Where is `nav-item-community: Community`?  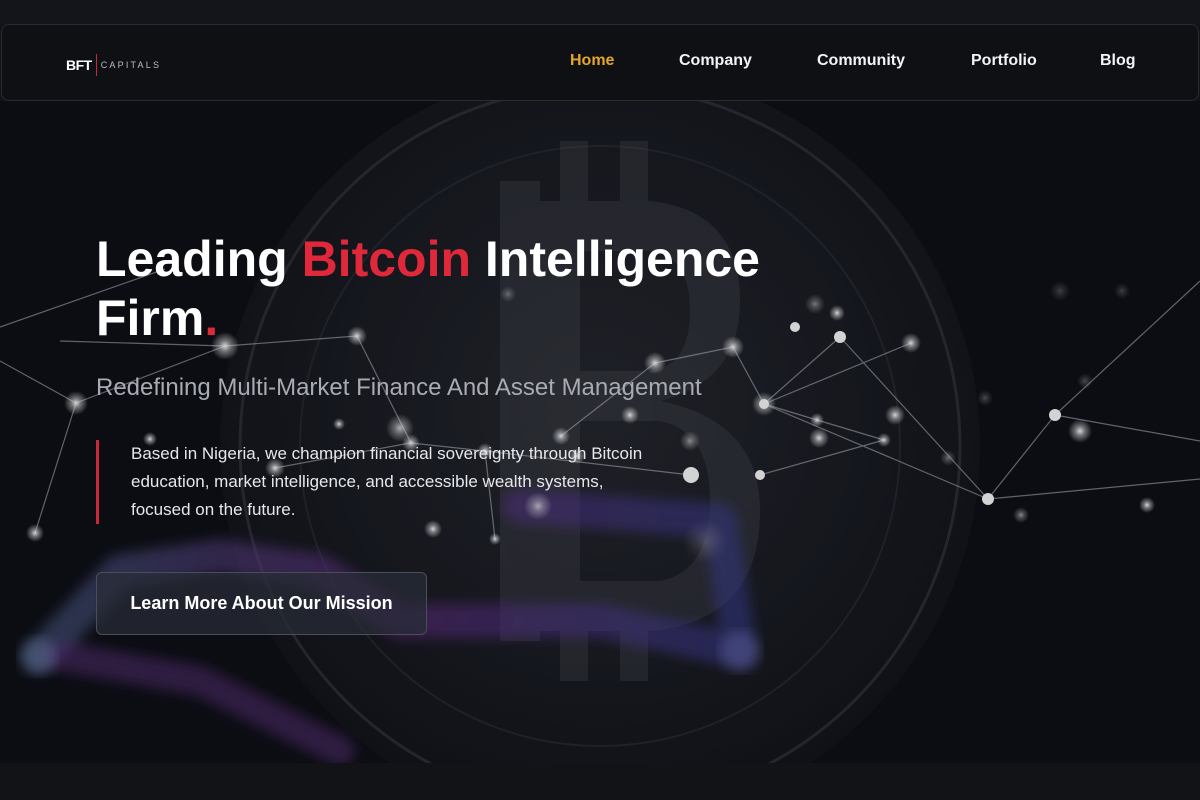
nav-item-community: Community is located at coordinates (861, 61).